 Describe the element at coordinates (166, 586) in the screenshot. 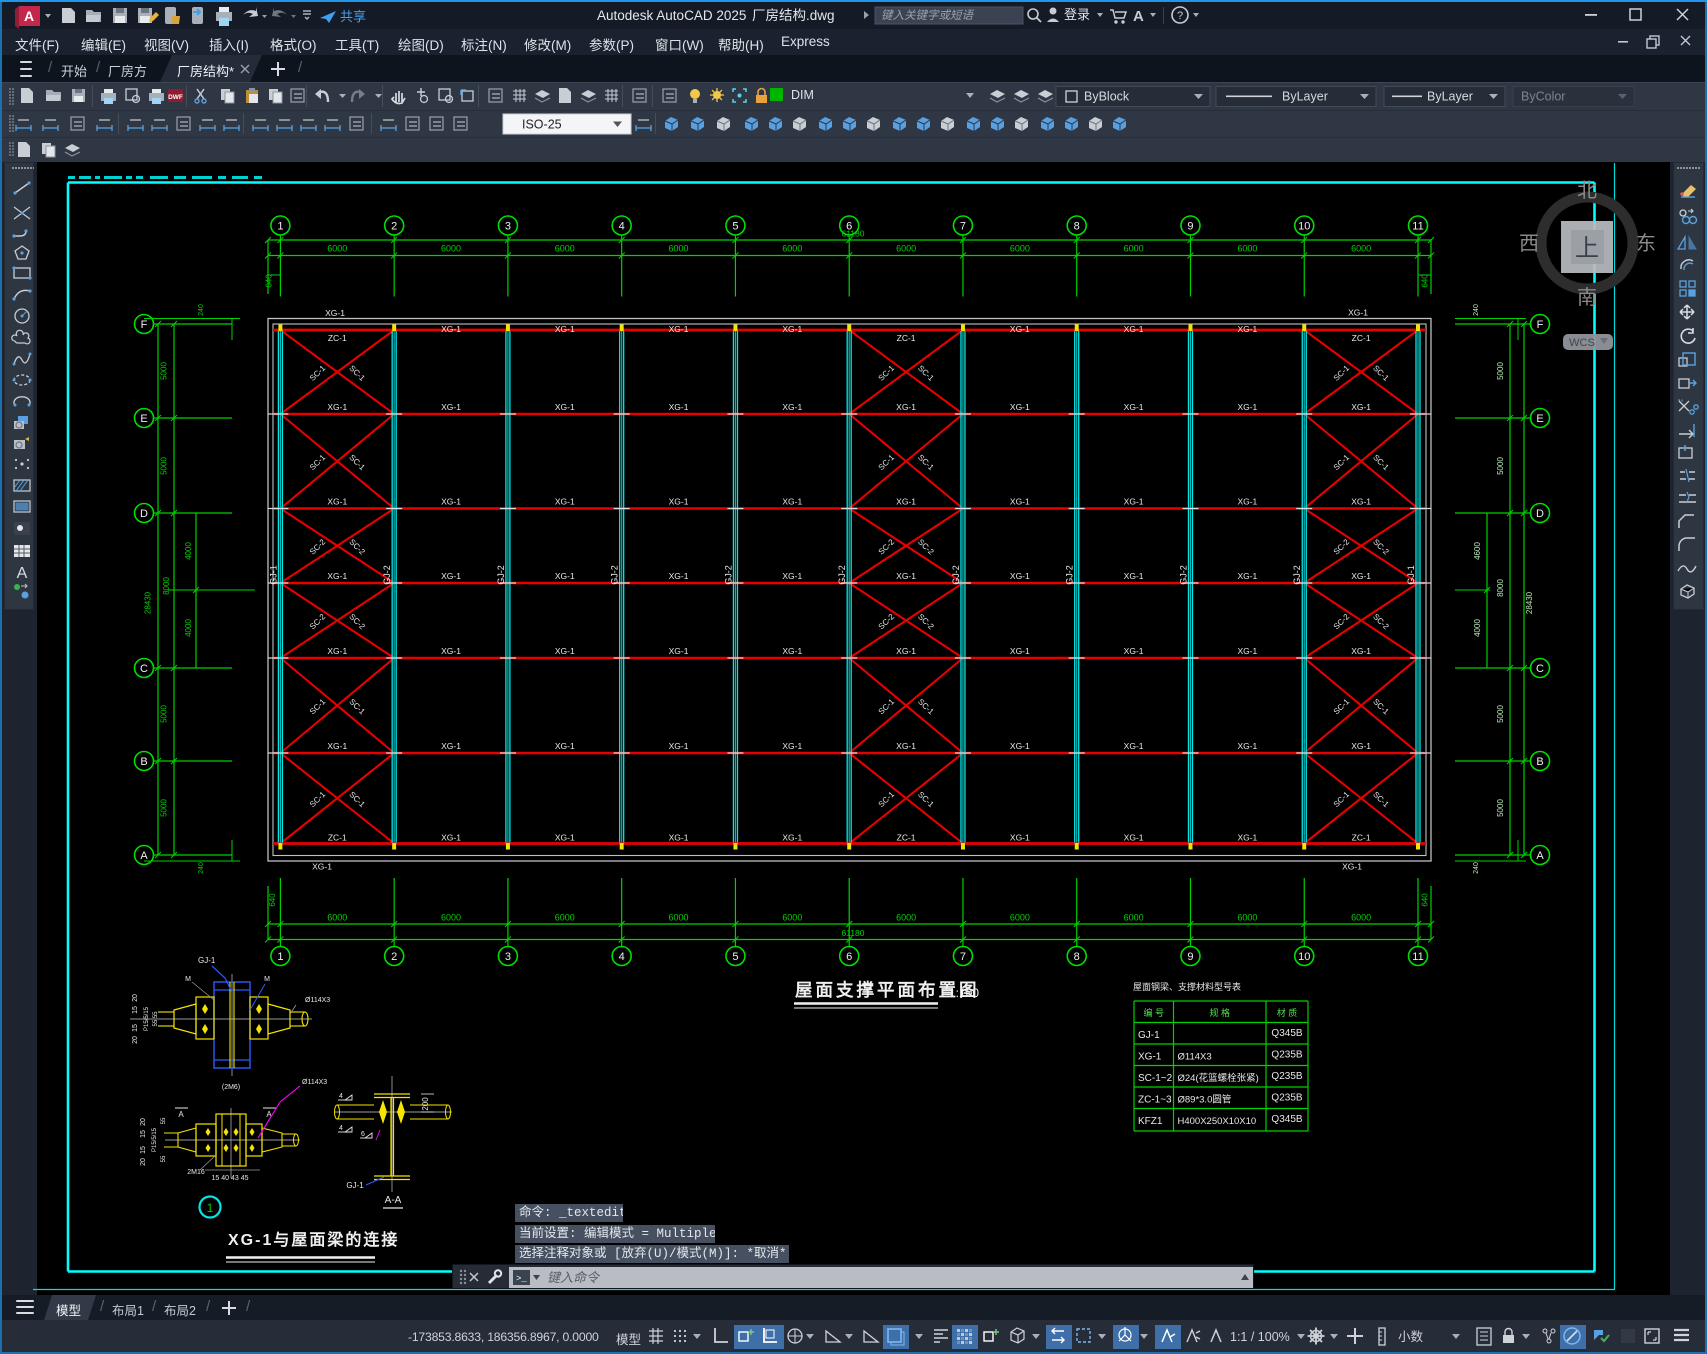

I see `svg-text: 8000` at that location.